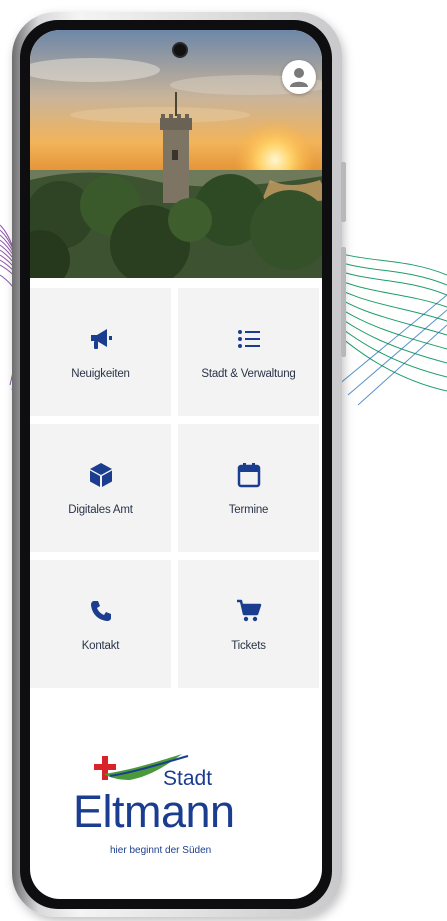 This screenshot has width=447, height=921. I want to click on menu-tile-label: Neuigkeiten, so click(100, 374).